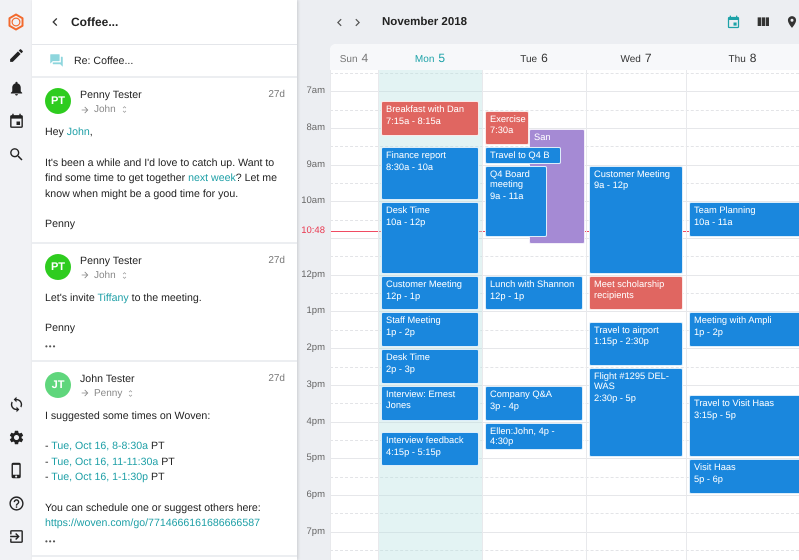  Describe the element at coordinates (715, 468) in the screenshot. I see `event-title: Visit Haas` at that location.